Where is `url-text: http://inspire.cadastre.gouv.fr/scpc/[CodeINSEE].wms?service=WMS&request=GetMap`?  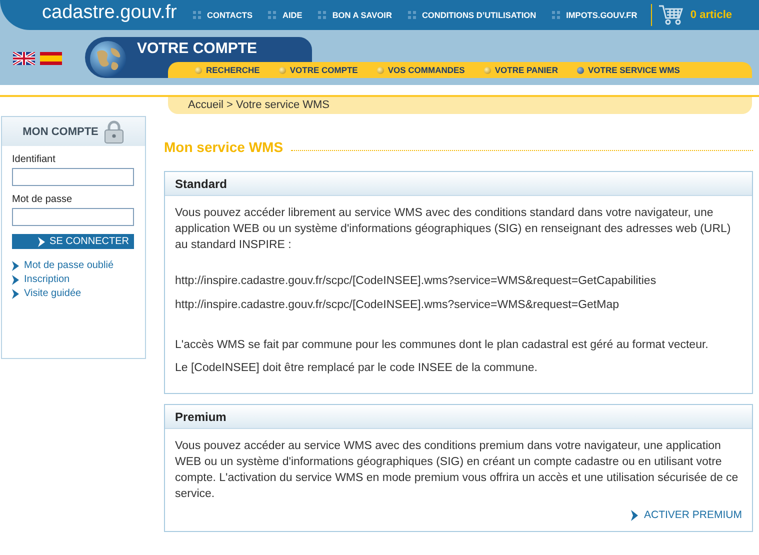
url-text: http://inspire.cadastre.gouv.fr/scpc/[CodeINSEE].wms?service=WMS&request=GetMap is located at coordinates (397, 305).